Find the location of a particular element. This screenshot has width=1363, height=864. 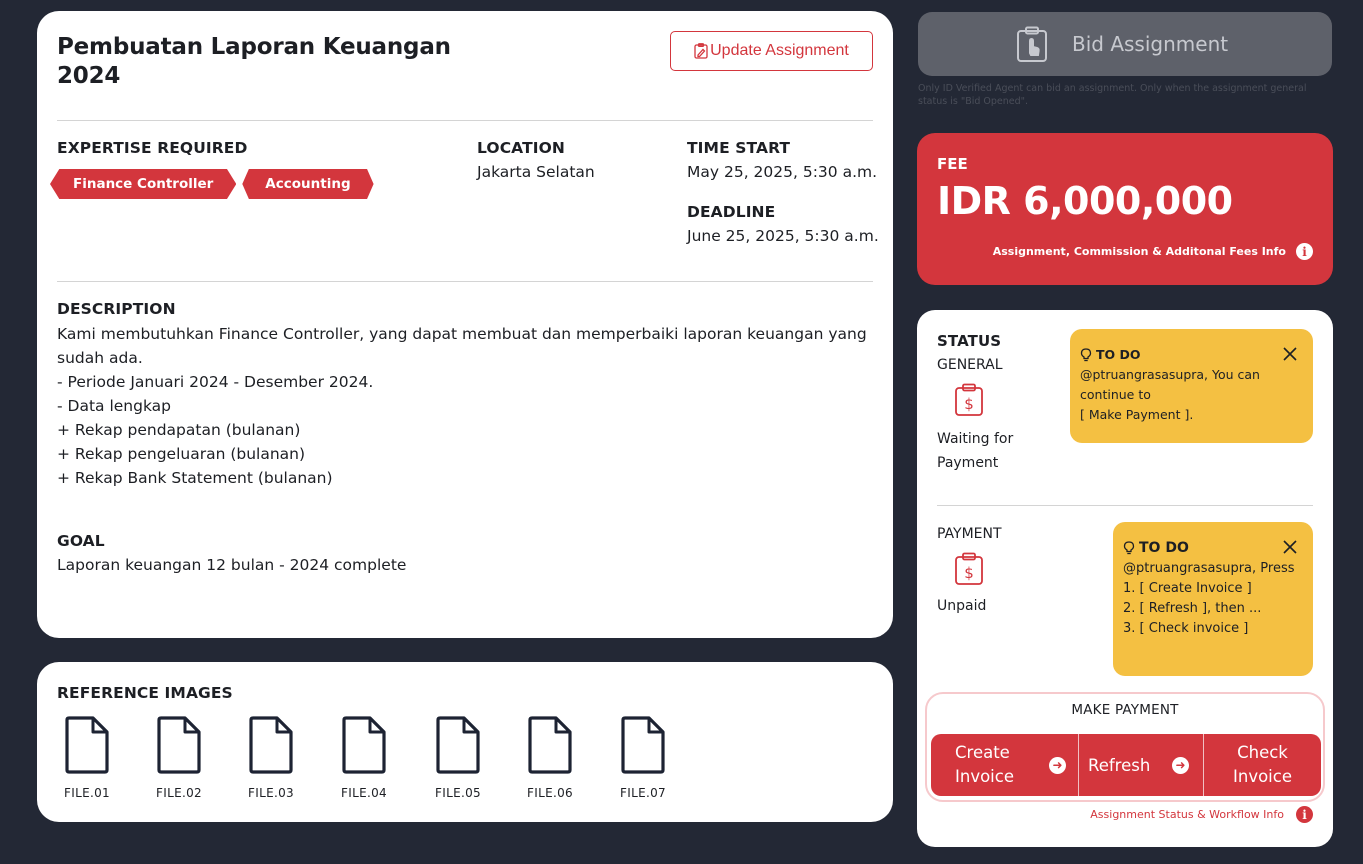

make-payment-title: MAKE PAYMENT is located at coordinates (1125, 710).